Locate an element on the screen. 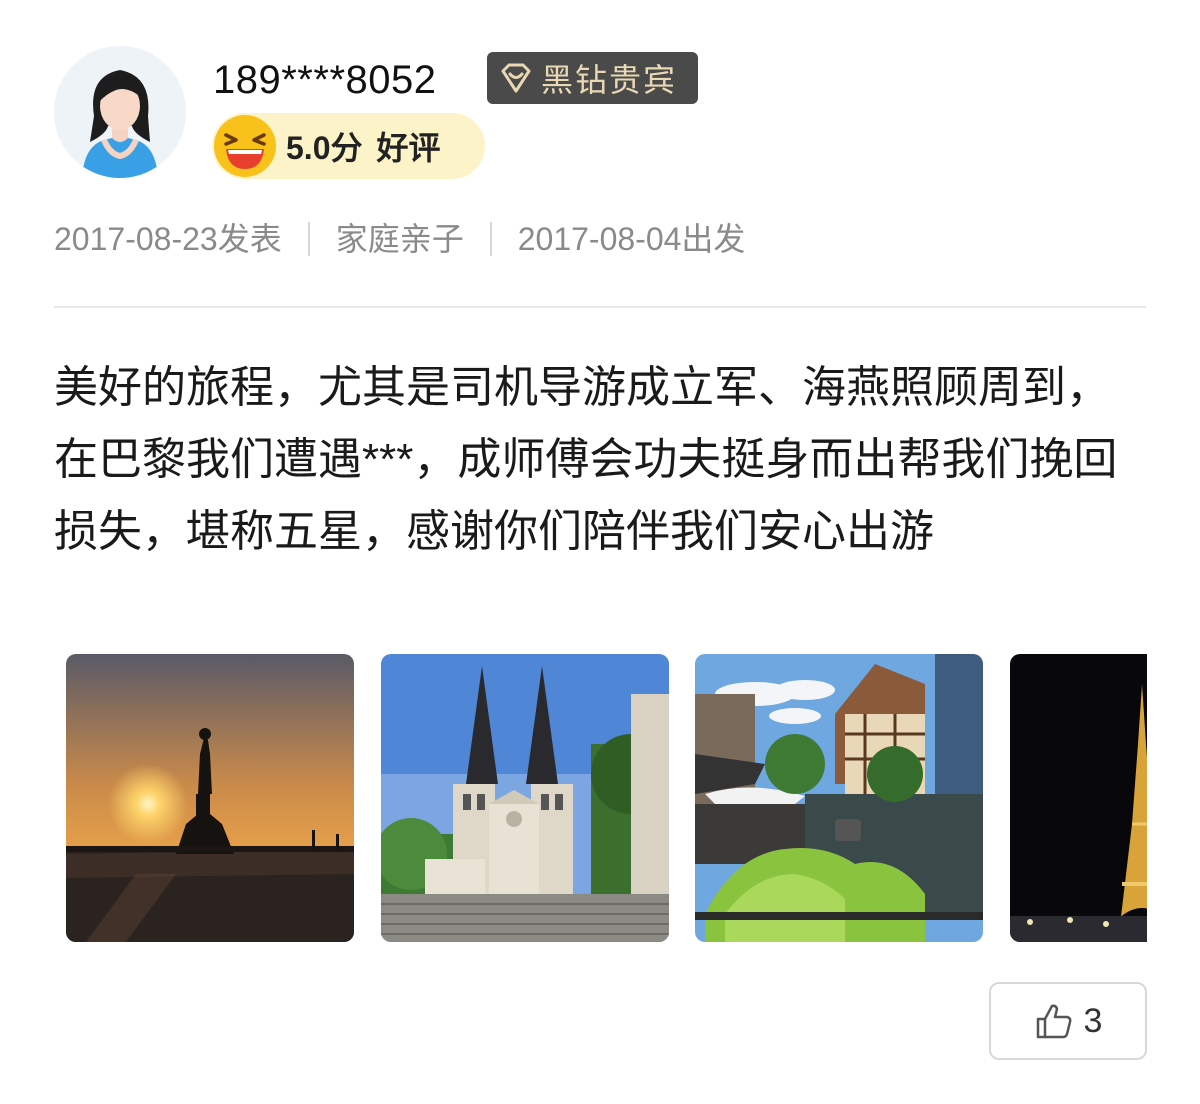 The width and height of the screenshot is (1200, 1104). departure-date: 2017-08-04出发 is located at coordinates (631, 239).